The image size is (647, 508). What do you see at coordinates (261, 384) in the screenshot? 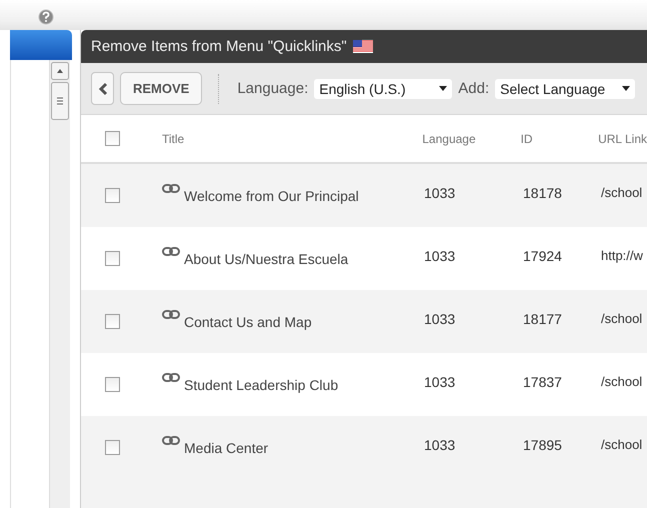
I see `title-cell: Student Leadership Club` at bounding box center [261, 384].